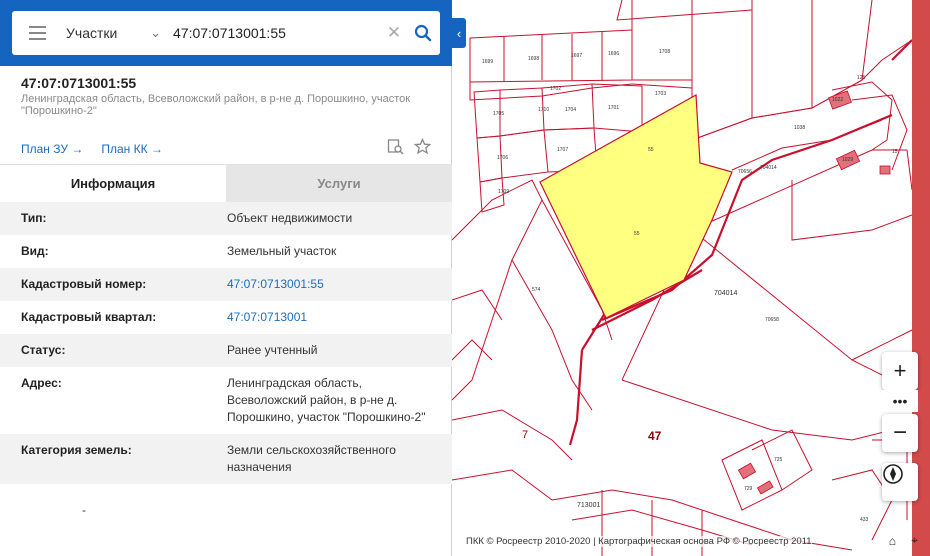 This screenshot has width=930, height=556. Describe the element at coordinates (745, 172) in the screenshot. I see `parcel-label: 70656` at that location.